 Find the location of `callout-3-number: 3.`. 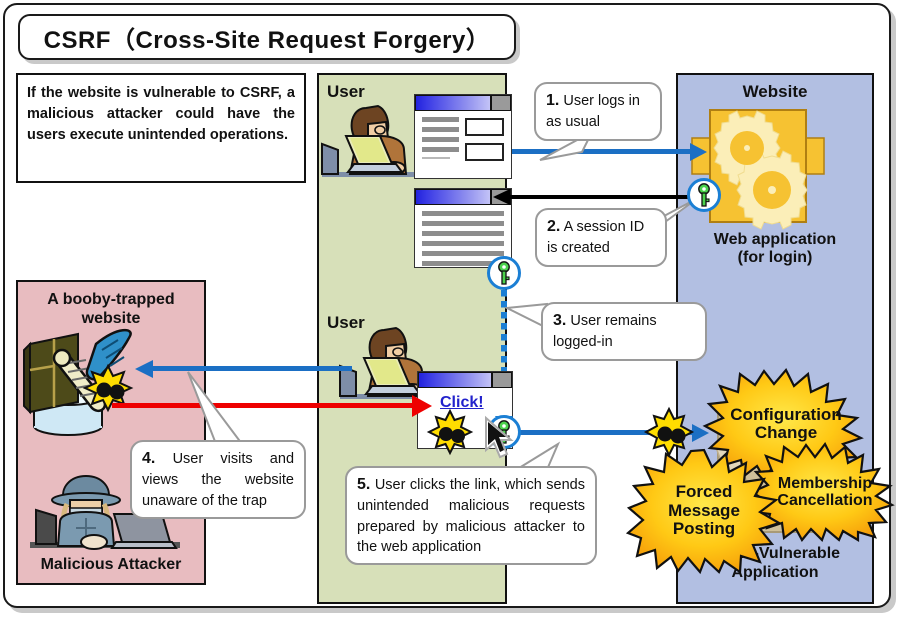

callout-3-number: 3. is located at coordinates (560, 320).